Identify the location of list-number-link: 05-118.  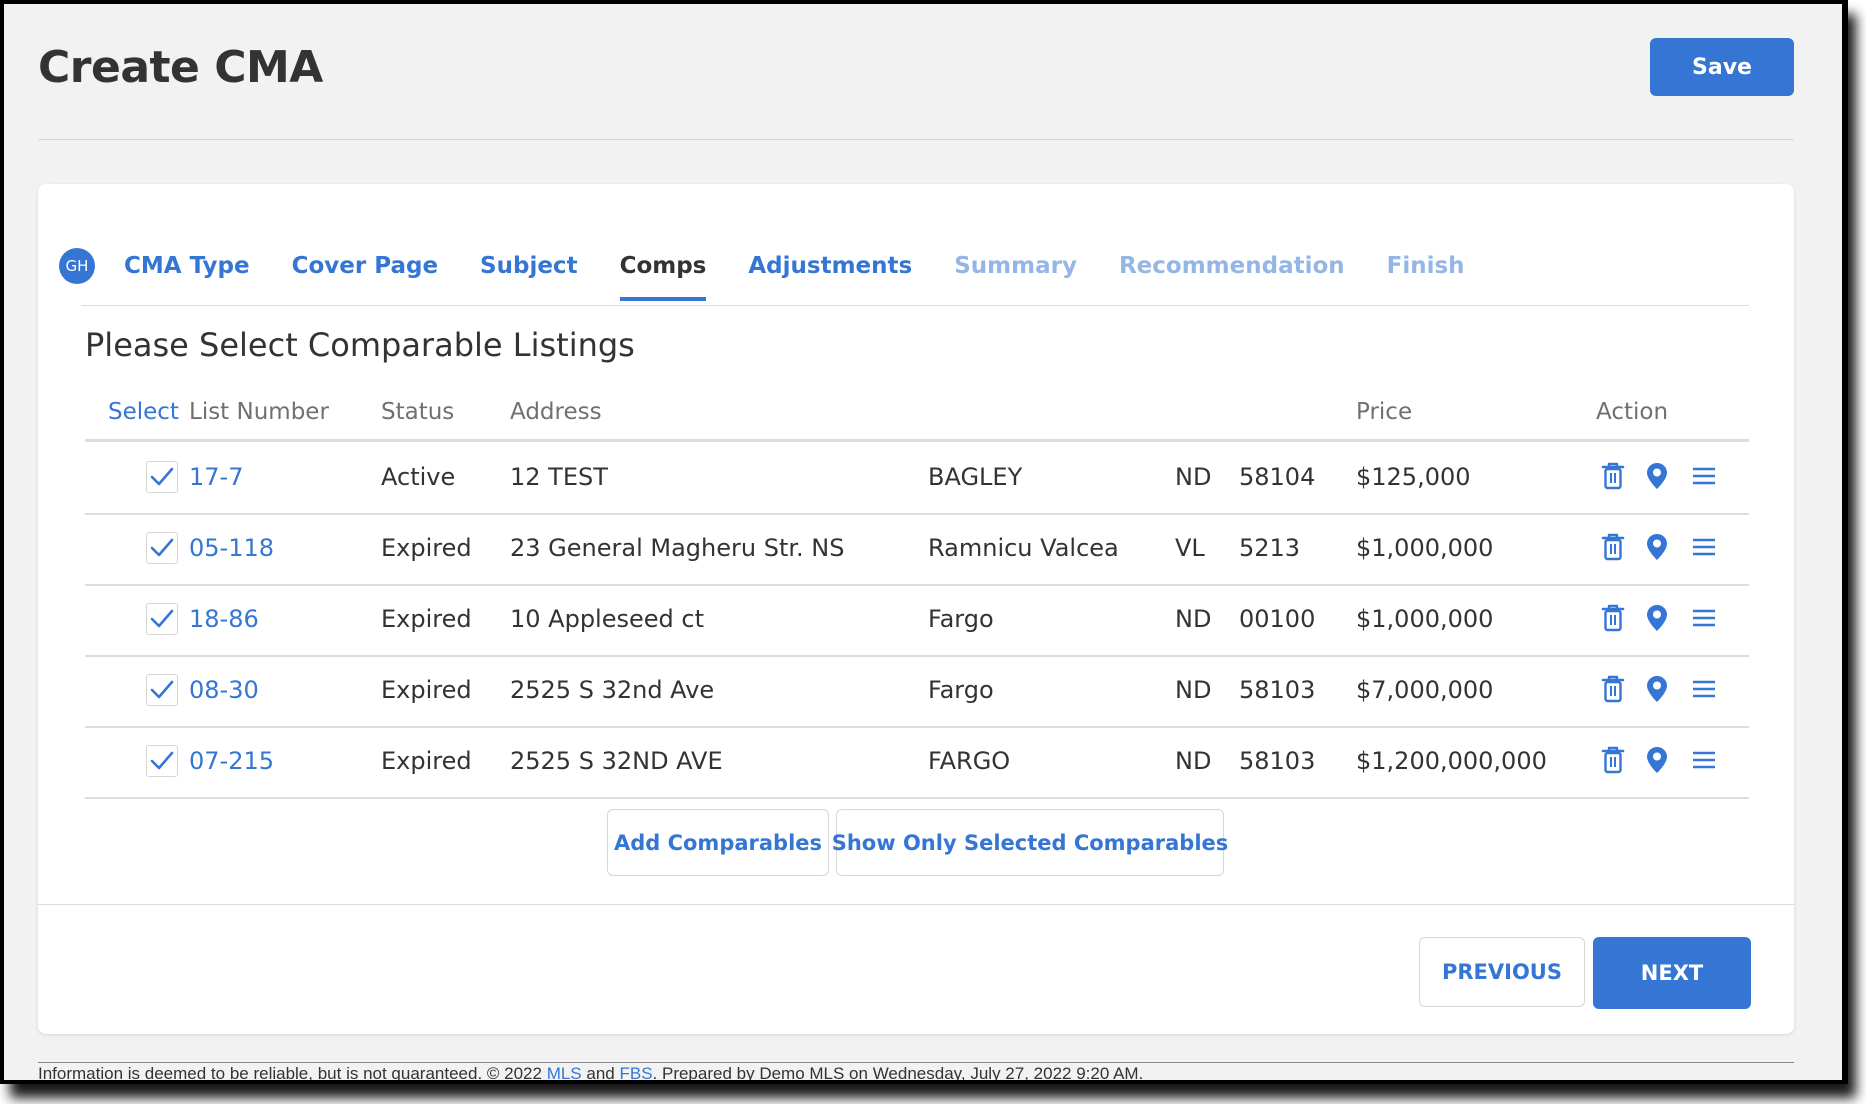
(231, 548).